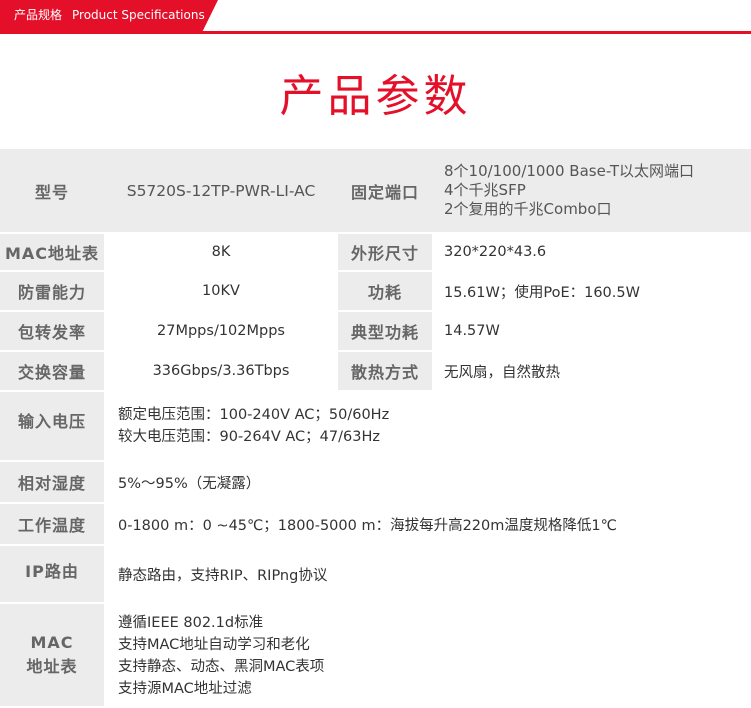 This screenshot has height=708, width=751. What do you see at coordinates (591, 252) in the screenshot?
I see `spec-value: 320*220*43.6` at bounding box center [591, 252].